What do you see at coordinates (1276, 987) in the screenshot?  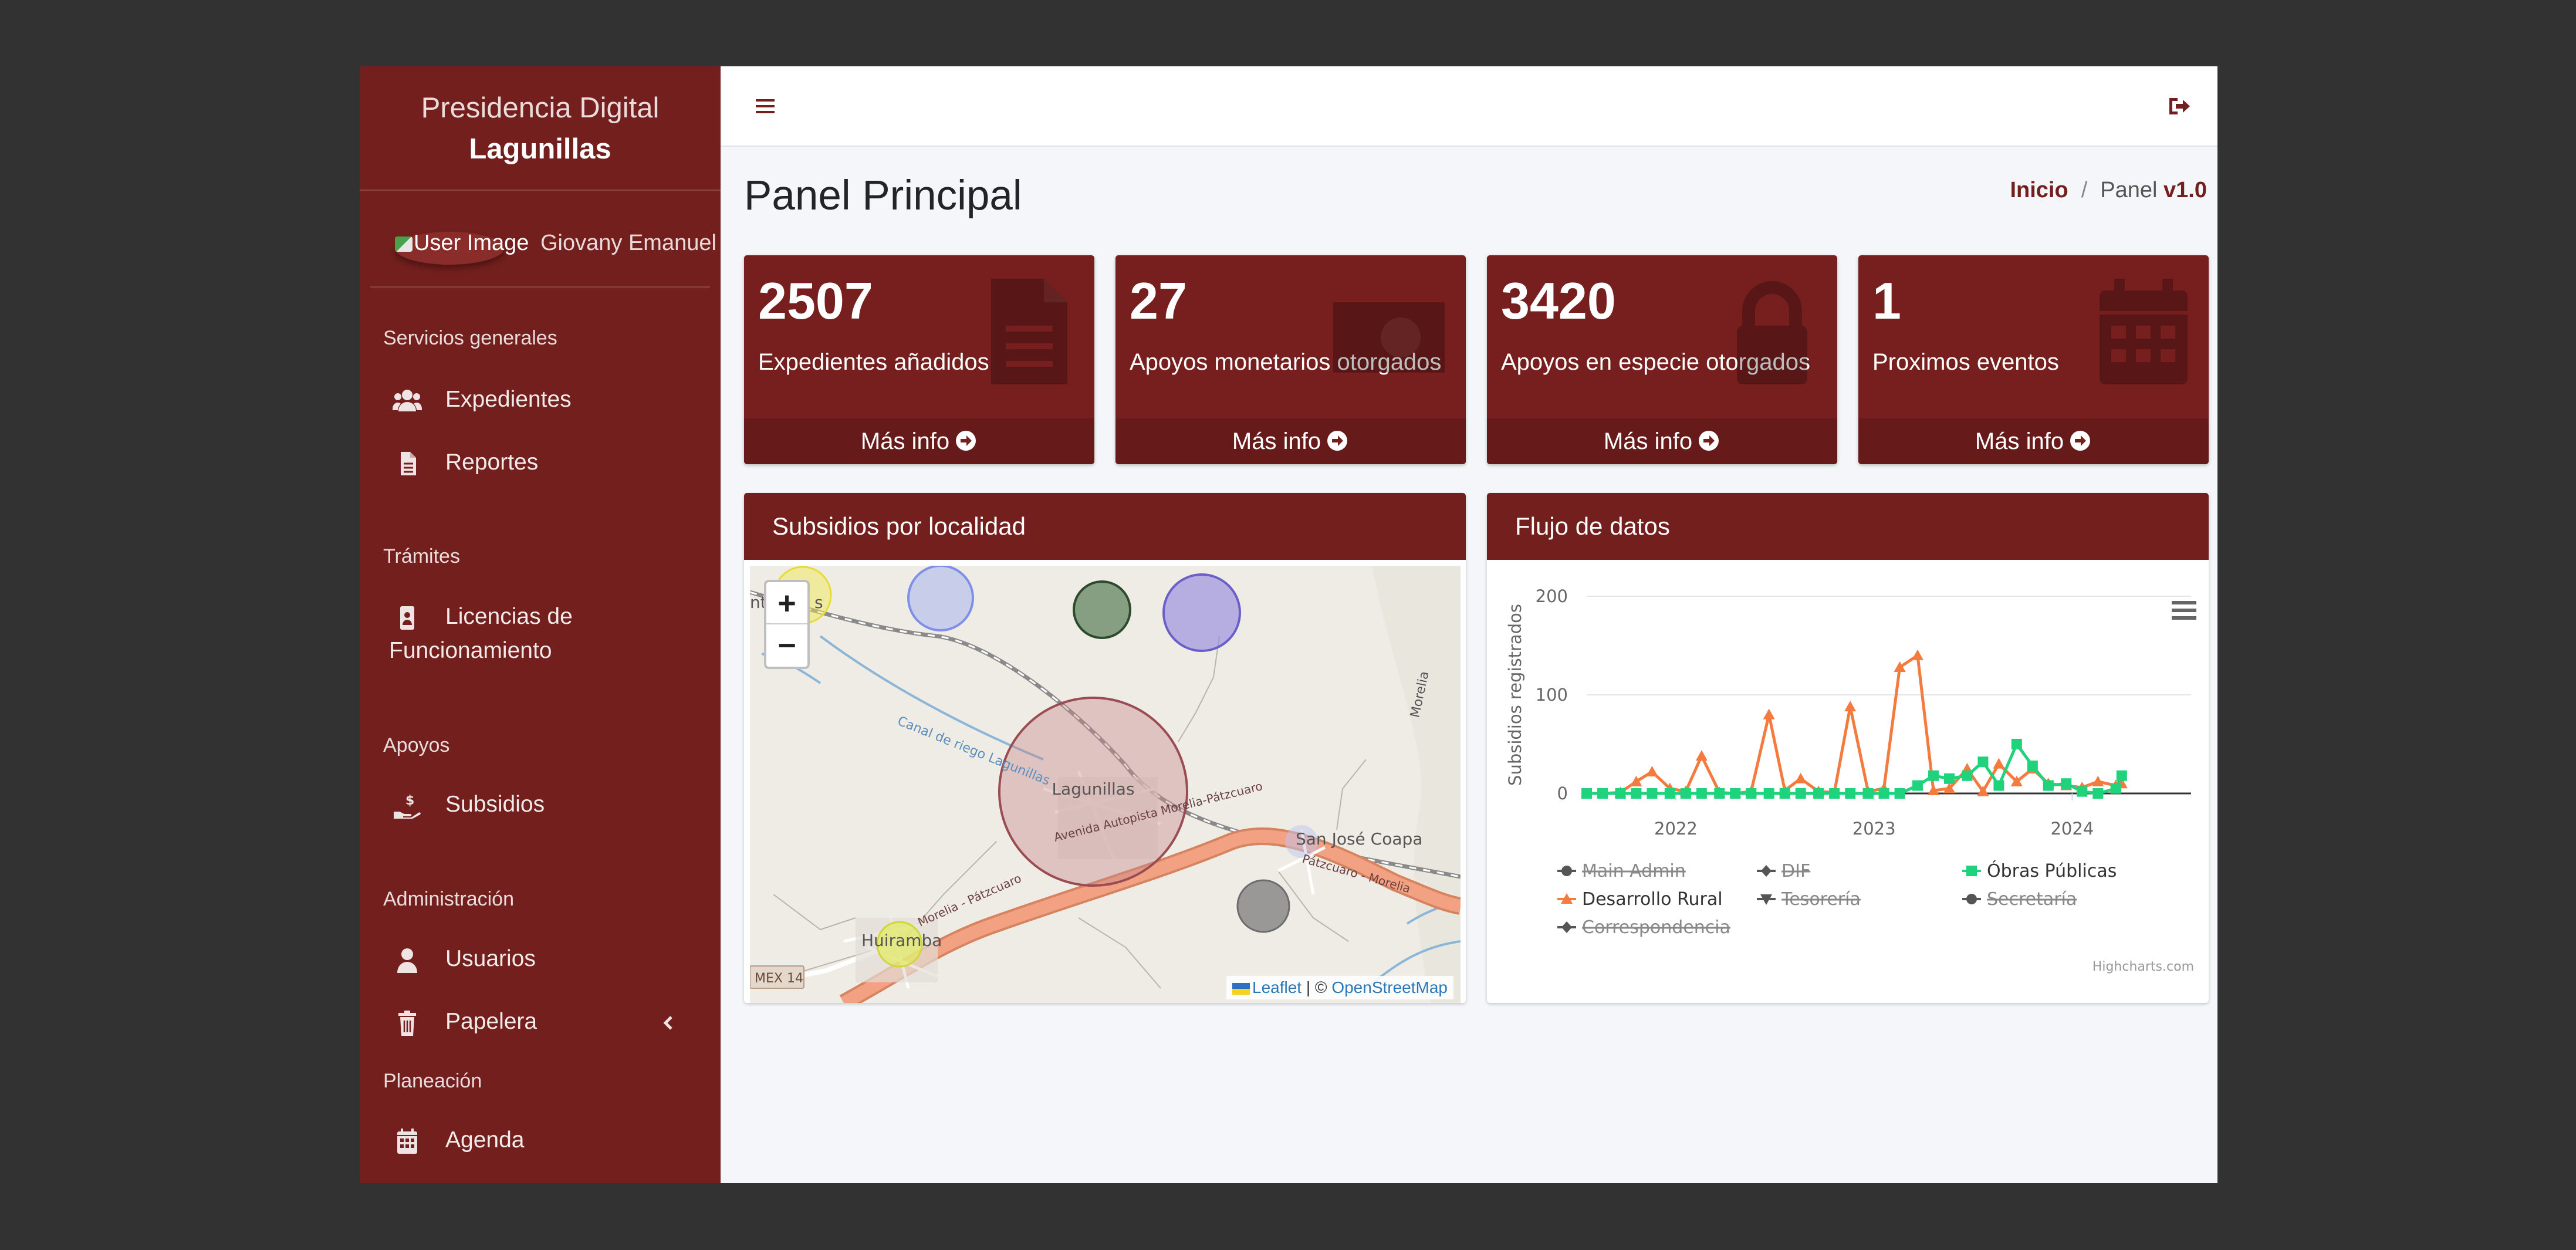 I see `leaflet-link: Leaflet` at bounding box center [1276, 987].